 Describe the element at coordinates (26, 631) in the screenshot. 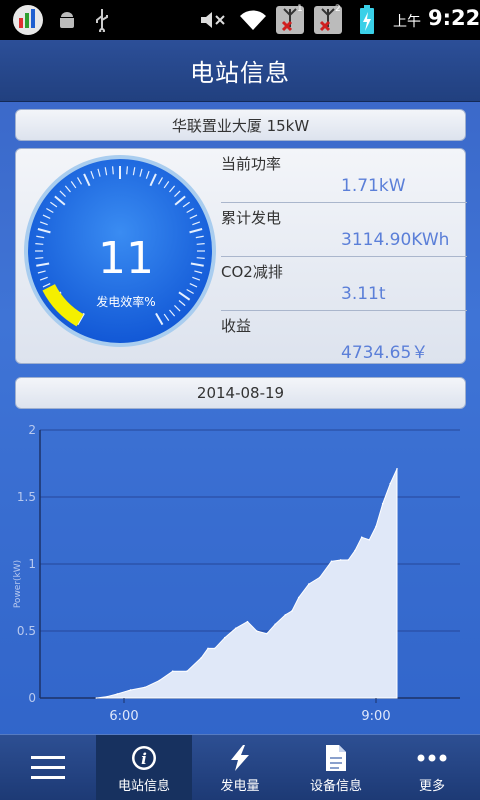

I see `y-tick-label: 0.5` at that location.